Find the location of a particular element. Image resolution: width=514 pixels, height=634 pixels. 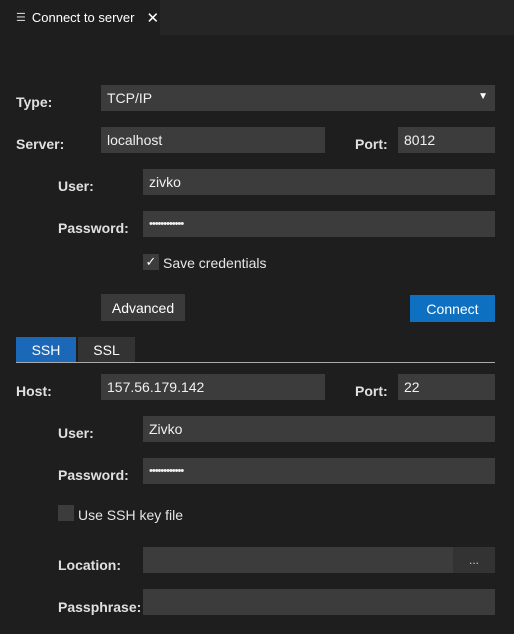

tab-ssl: SSL is located at coordinates (106, 350).